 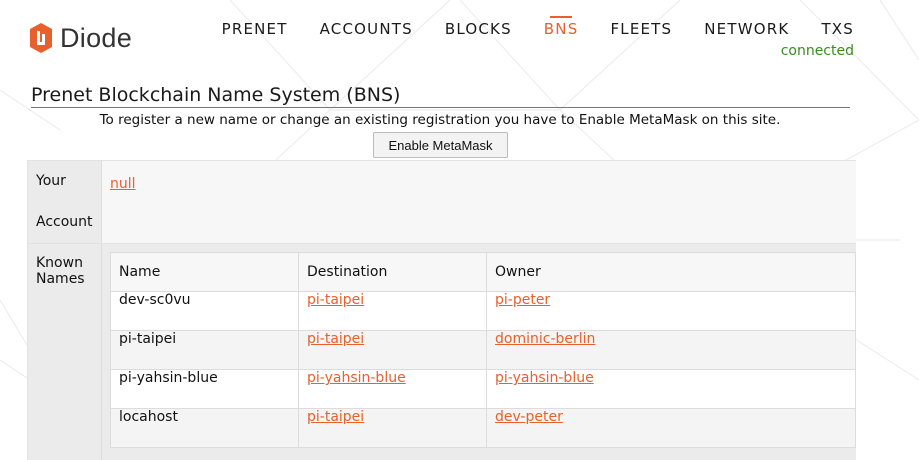 What do you see at coordinates (366, 29) in the screenshot?
I see `nav-item-accounts: ACCOUNTS` at bounding box center [366, 29].